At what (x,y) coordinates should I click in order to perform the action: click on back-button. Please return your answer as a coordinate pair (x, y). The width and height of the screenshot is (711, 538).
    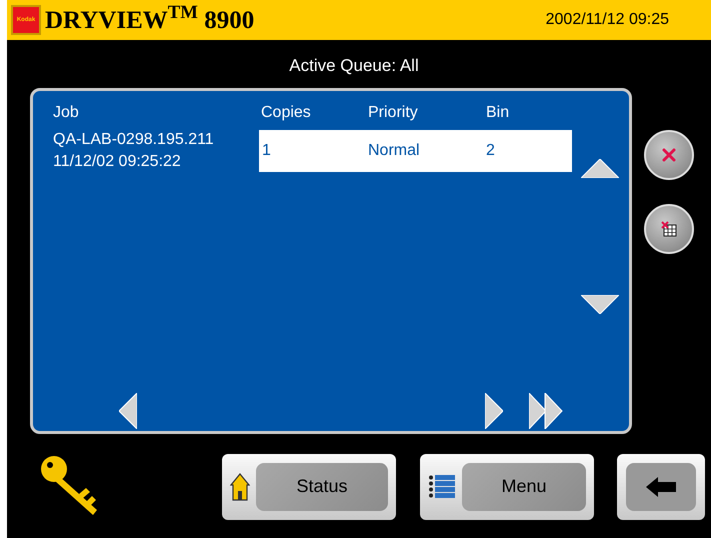
    Looking at the image, I should click on (661, 487).